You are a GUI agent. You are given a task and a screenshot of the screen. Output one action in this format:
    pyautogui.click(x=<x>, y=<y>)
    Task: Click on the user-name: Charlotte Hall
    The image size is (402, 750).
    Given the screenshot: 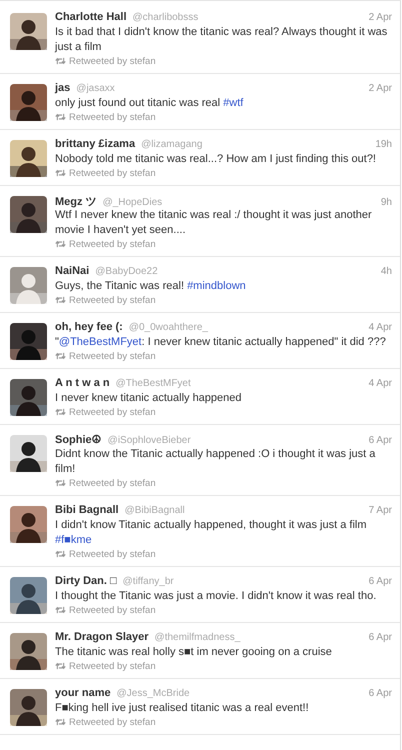 What is the action you would take?
    pyautogui.click(x=91, y=17)
    